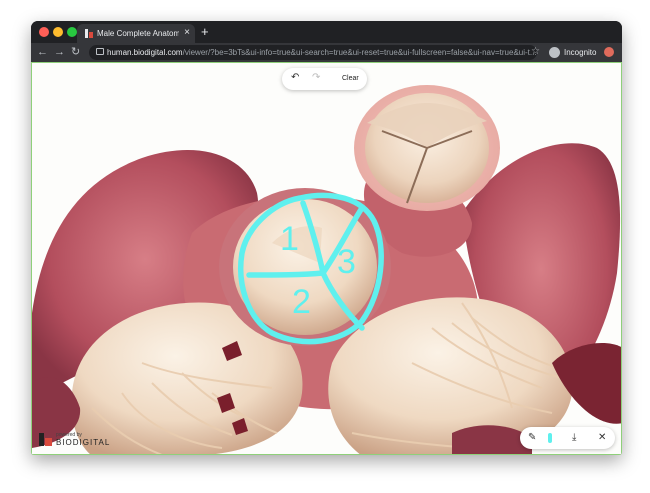 This screenshot has width=650, height=493. Describe the element at coordinates (89, 33) in the screenshot. I see `biodigital-favicon-icon` at that location.